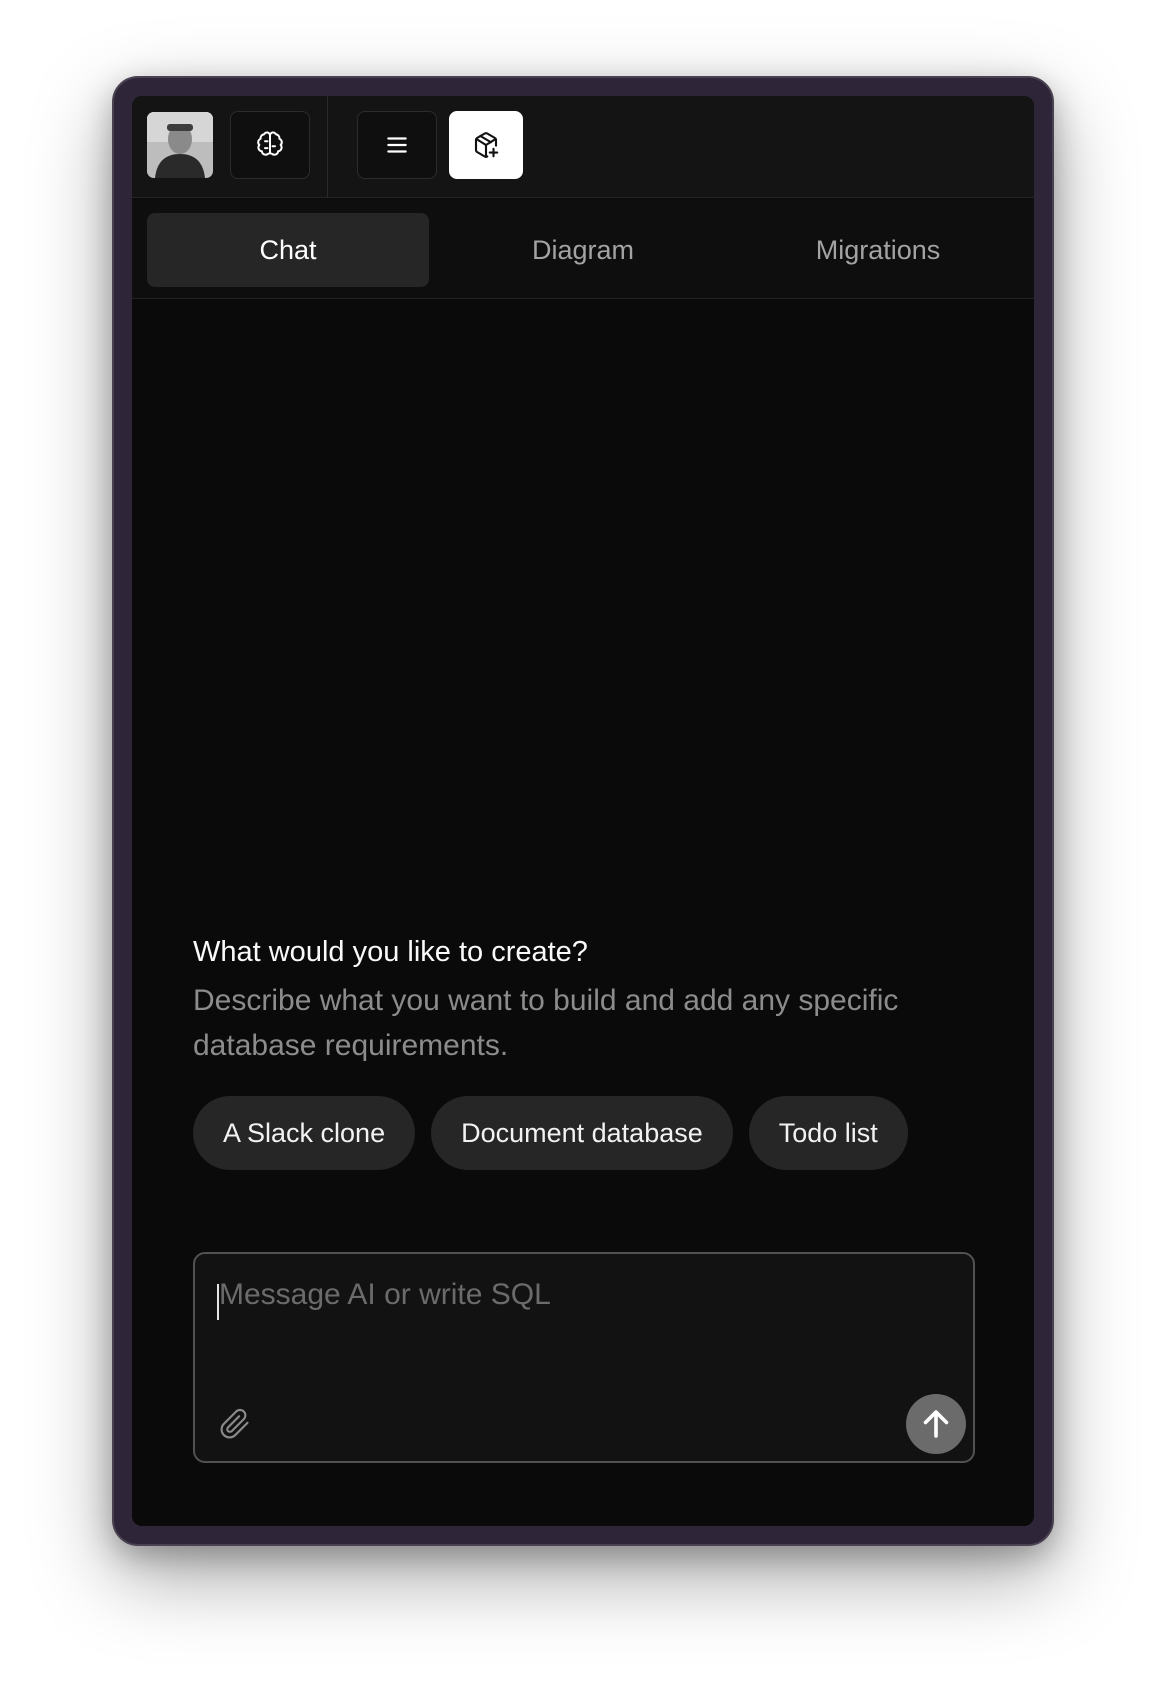 Image resolution: width=1164 pixels, height=1692 pixels. I want to click on new-package-icon, so click(486, 145).